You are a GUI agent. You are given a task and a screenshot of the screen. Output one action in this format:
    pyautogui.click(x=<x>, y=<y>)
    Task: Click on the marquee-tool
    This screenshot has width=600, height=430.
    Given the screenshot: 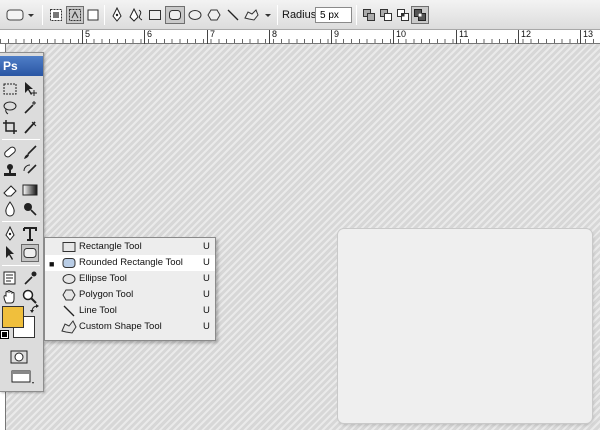 What is the action you would take?
    pyautogui.click(x=10, y=89)
    